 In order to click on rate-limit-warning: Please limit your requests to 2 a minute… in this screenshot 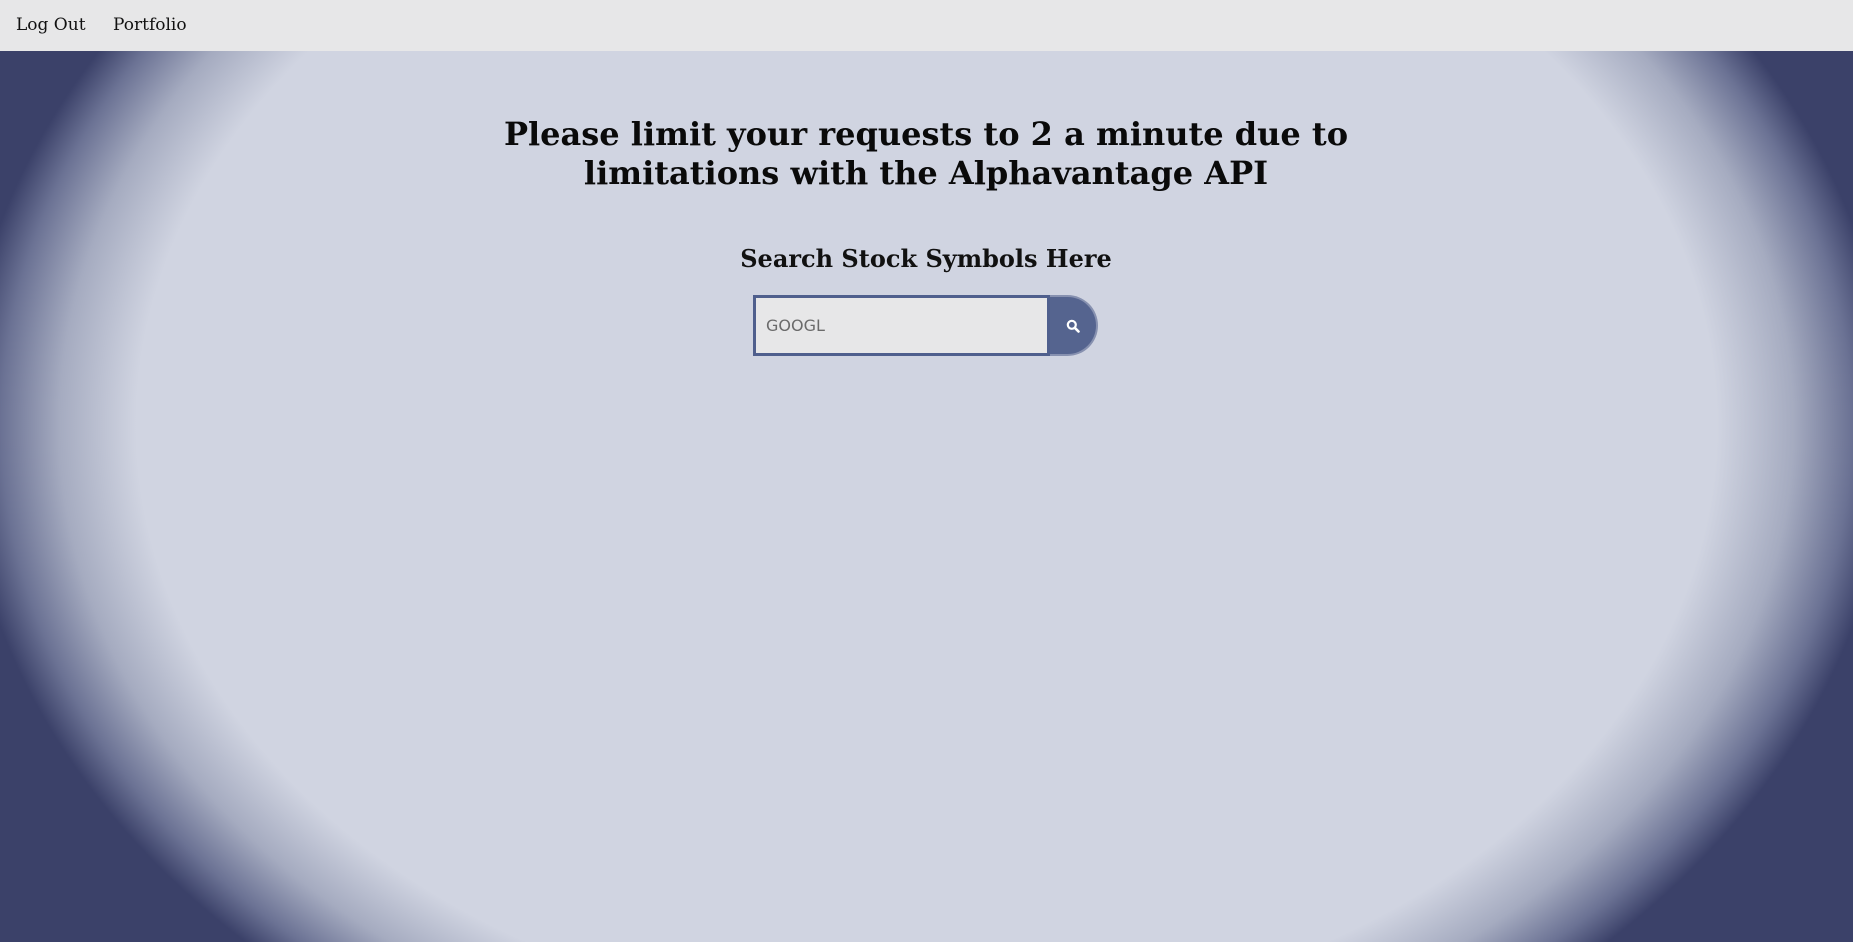, I will do `click(926, 153)`.